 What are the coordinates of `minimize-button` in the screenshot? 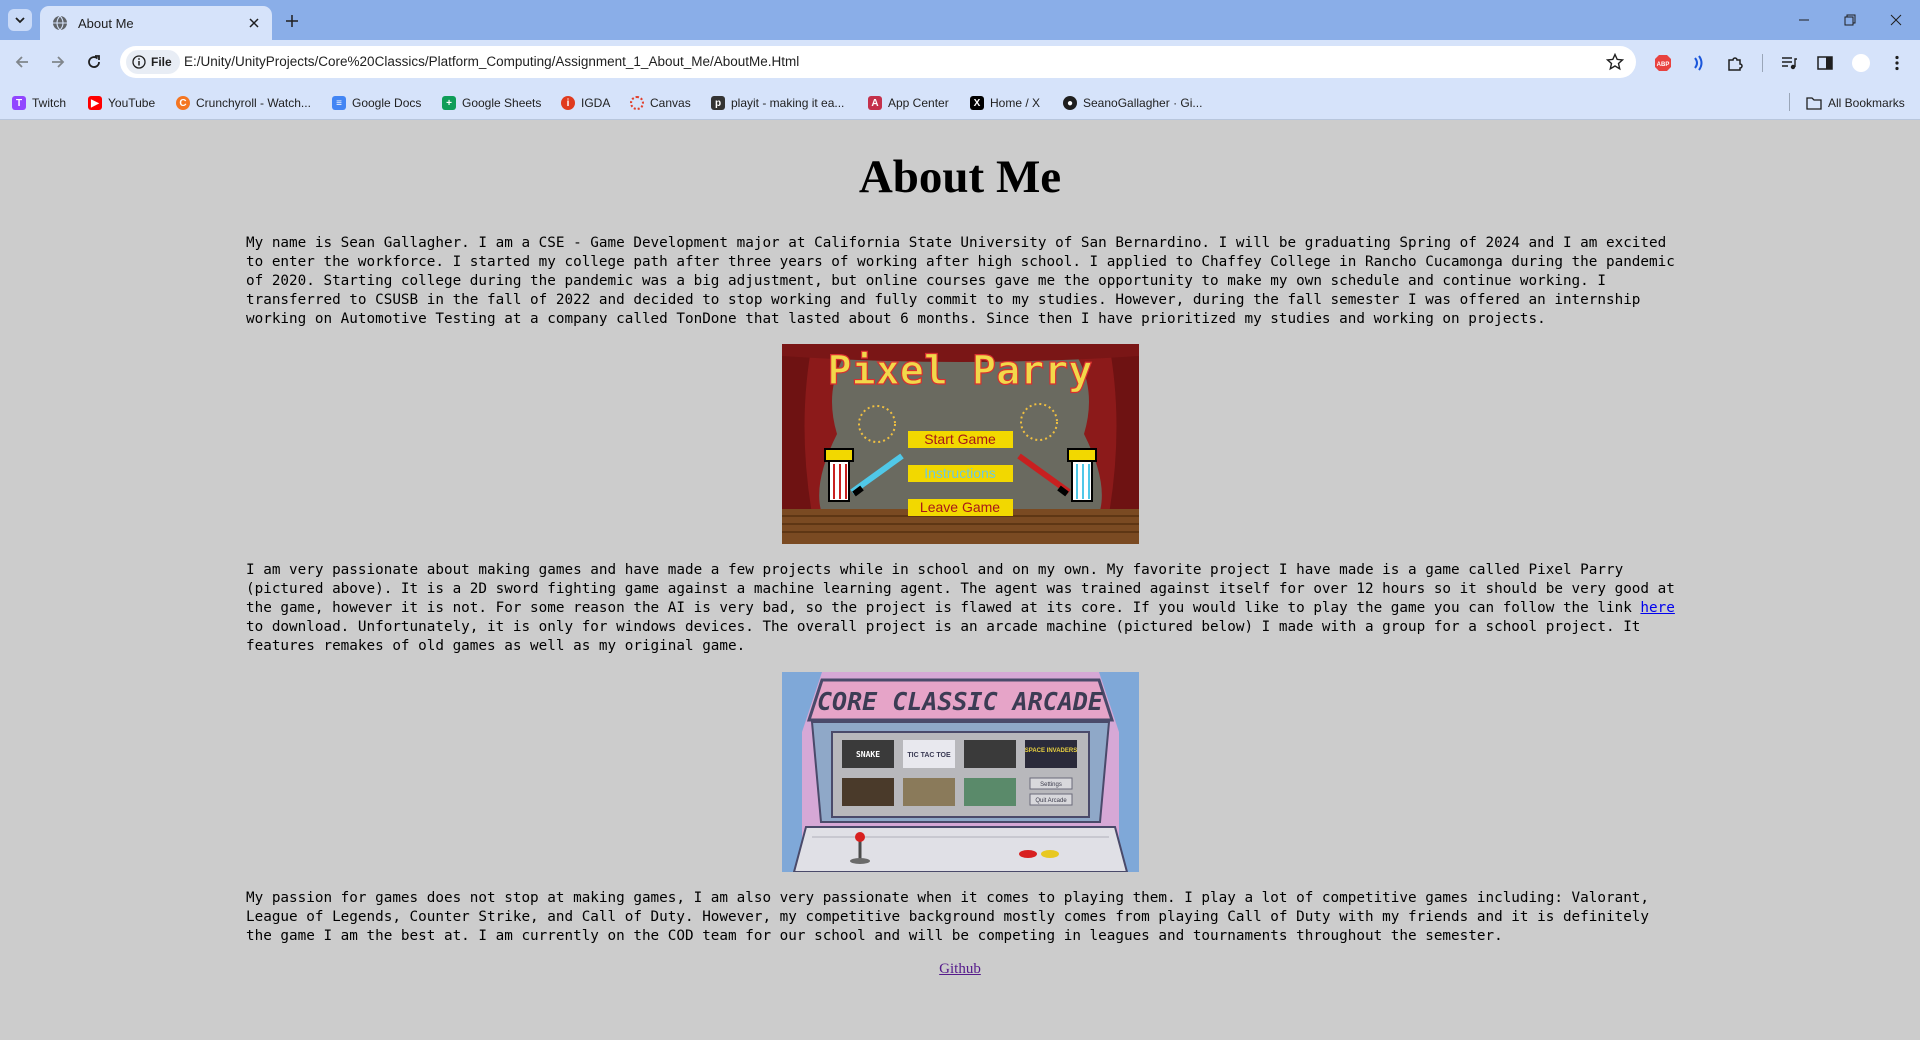 It's located at (1804, 20).